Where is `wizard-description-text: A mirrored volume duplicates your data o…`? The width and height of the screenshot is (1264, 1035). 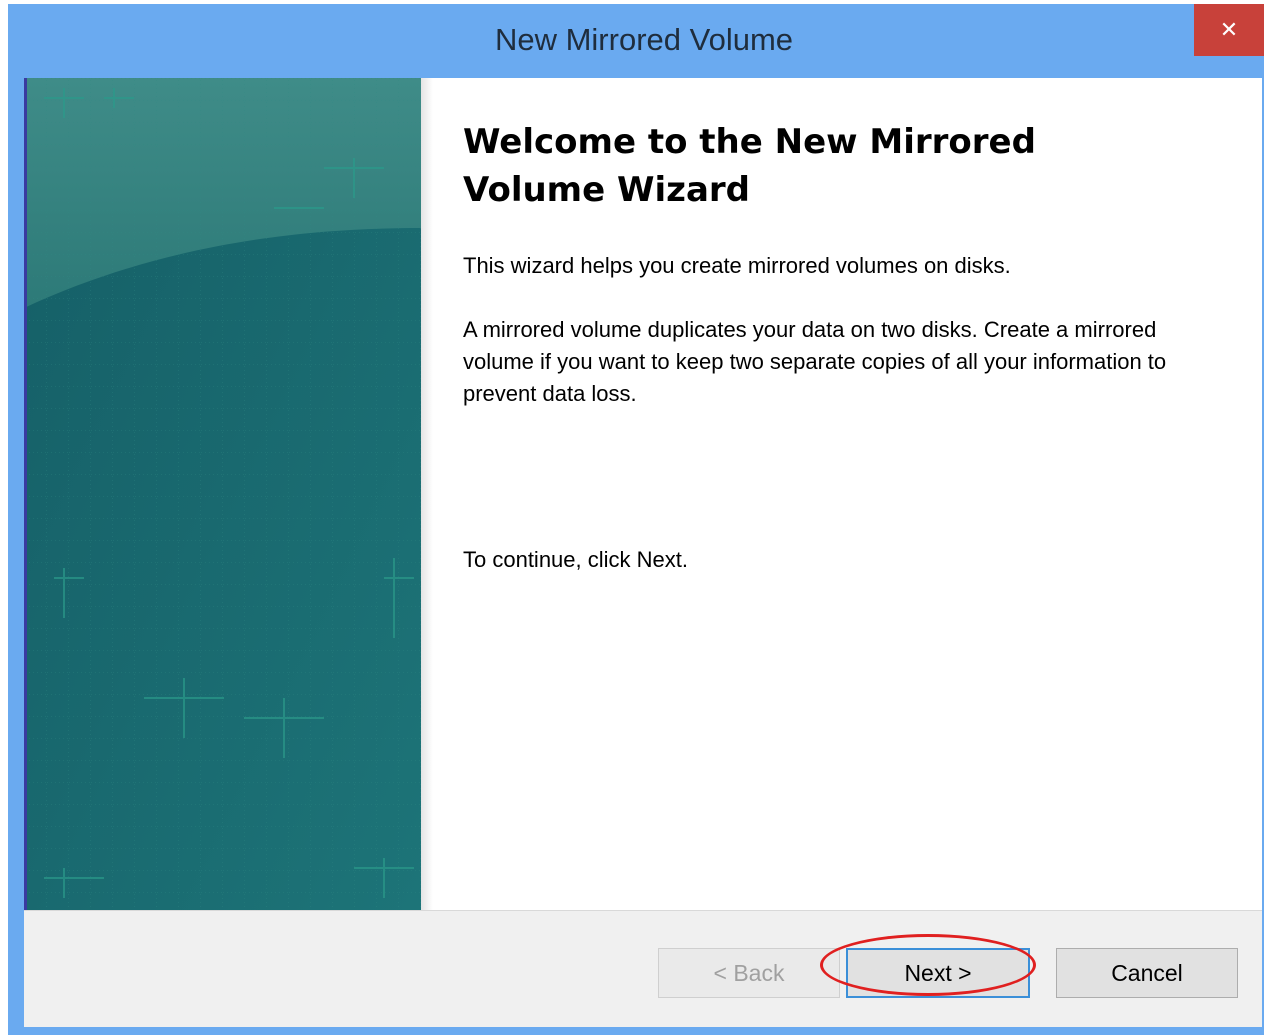 wizard-description-text: A mirrored volume duplicates your data o… is located at coordinates (815, 361).